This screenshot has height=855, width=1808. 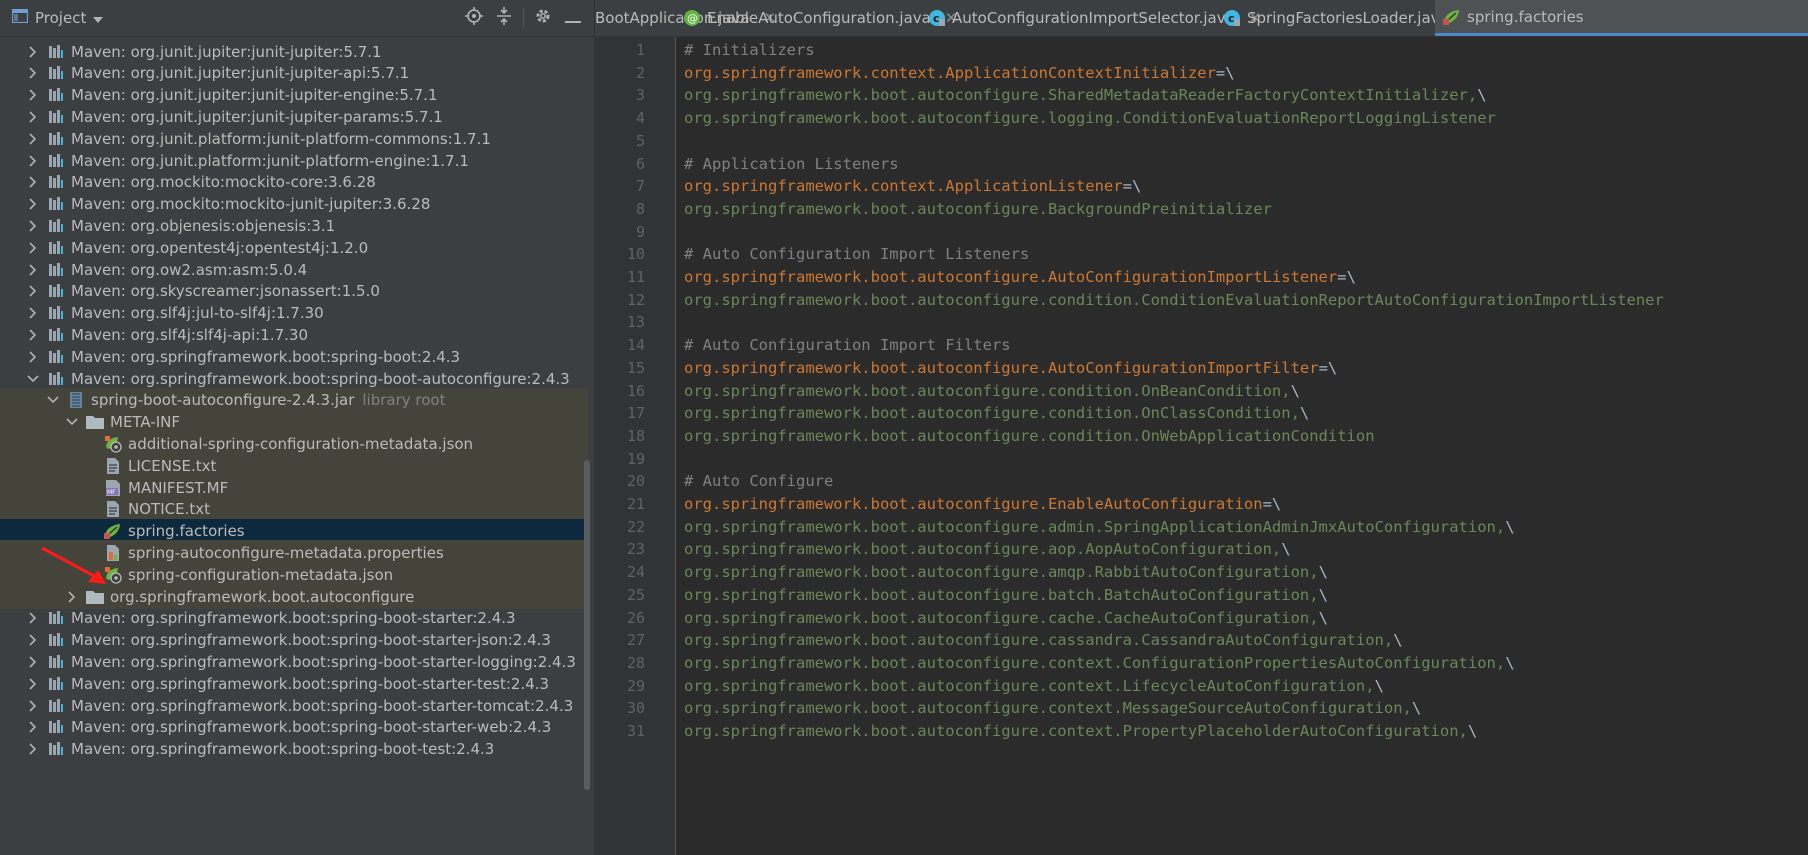 What do you see at coordinates (635, 731) in the screenshot?
I see `line-number: 31` at bounding box center [635, 731].